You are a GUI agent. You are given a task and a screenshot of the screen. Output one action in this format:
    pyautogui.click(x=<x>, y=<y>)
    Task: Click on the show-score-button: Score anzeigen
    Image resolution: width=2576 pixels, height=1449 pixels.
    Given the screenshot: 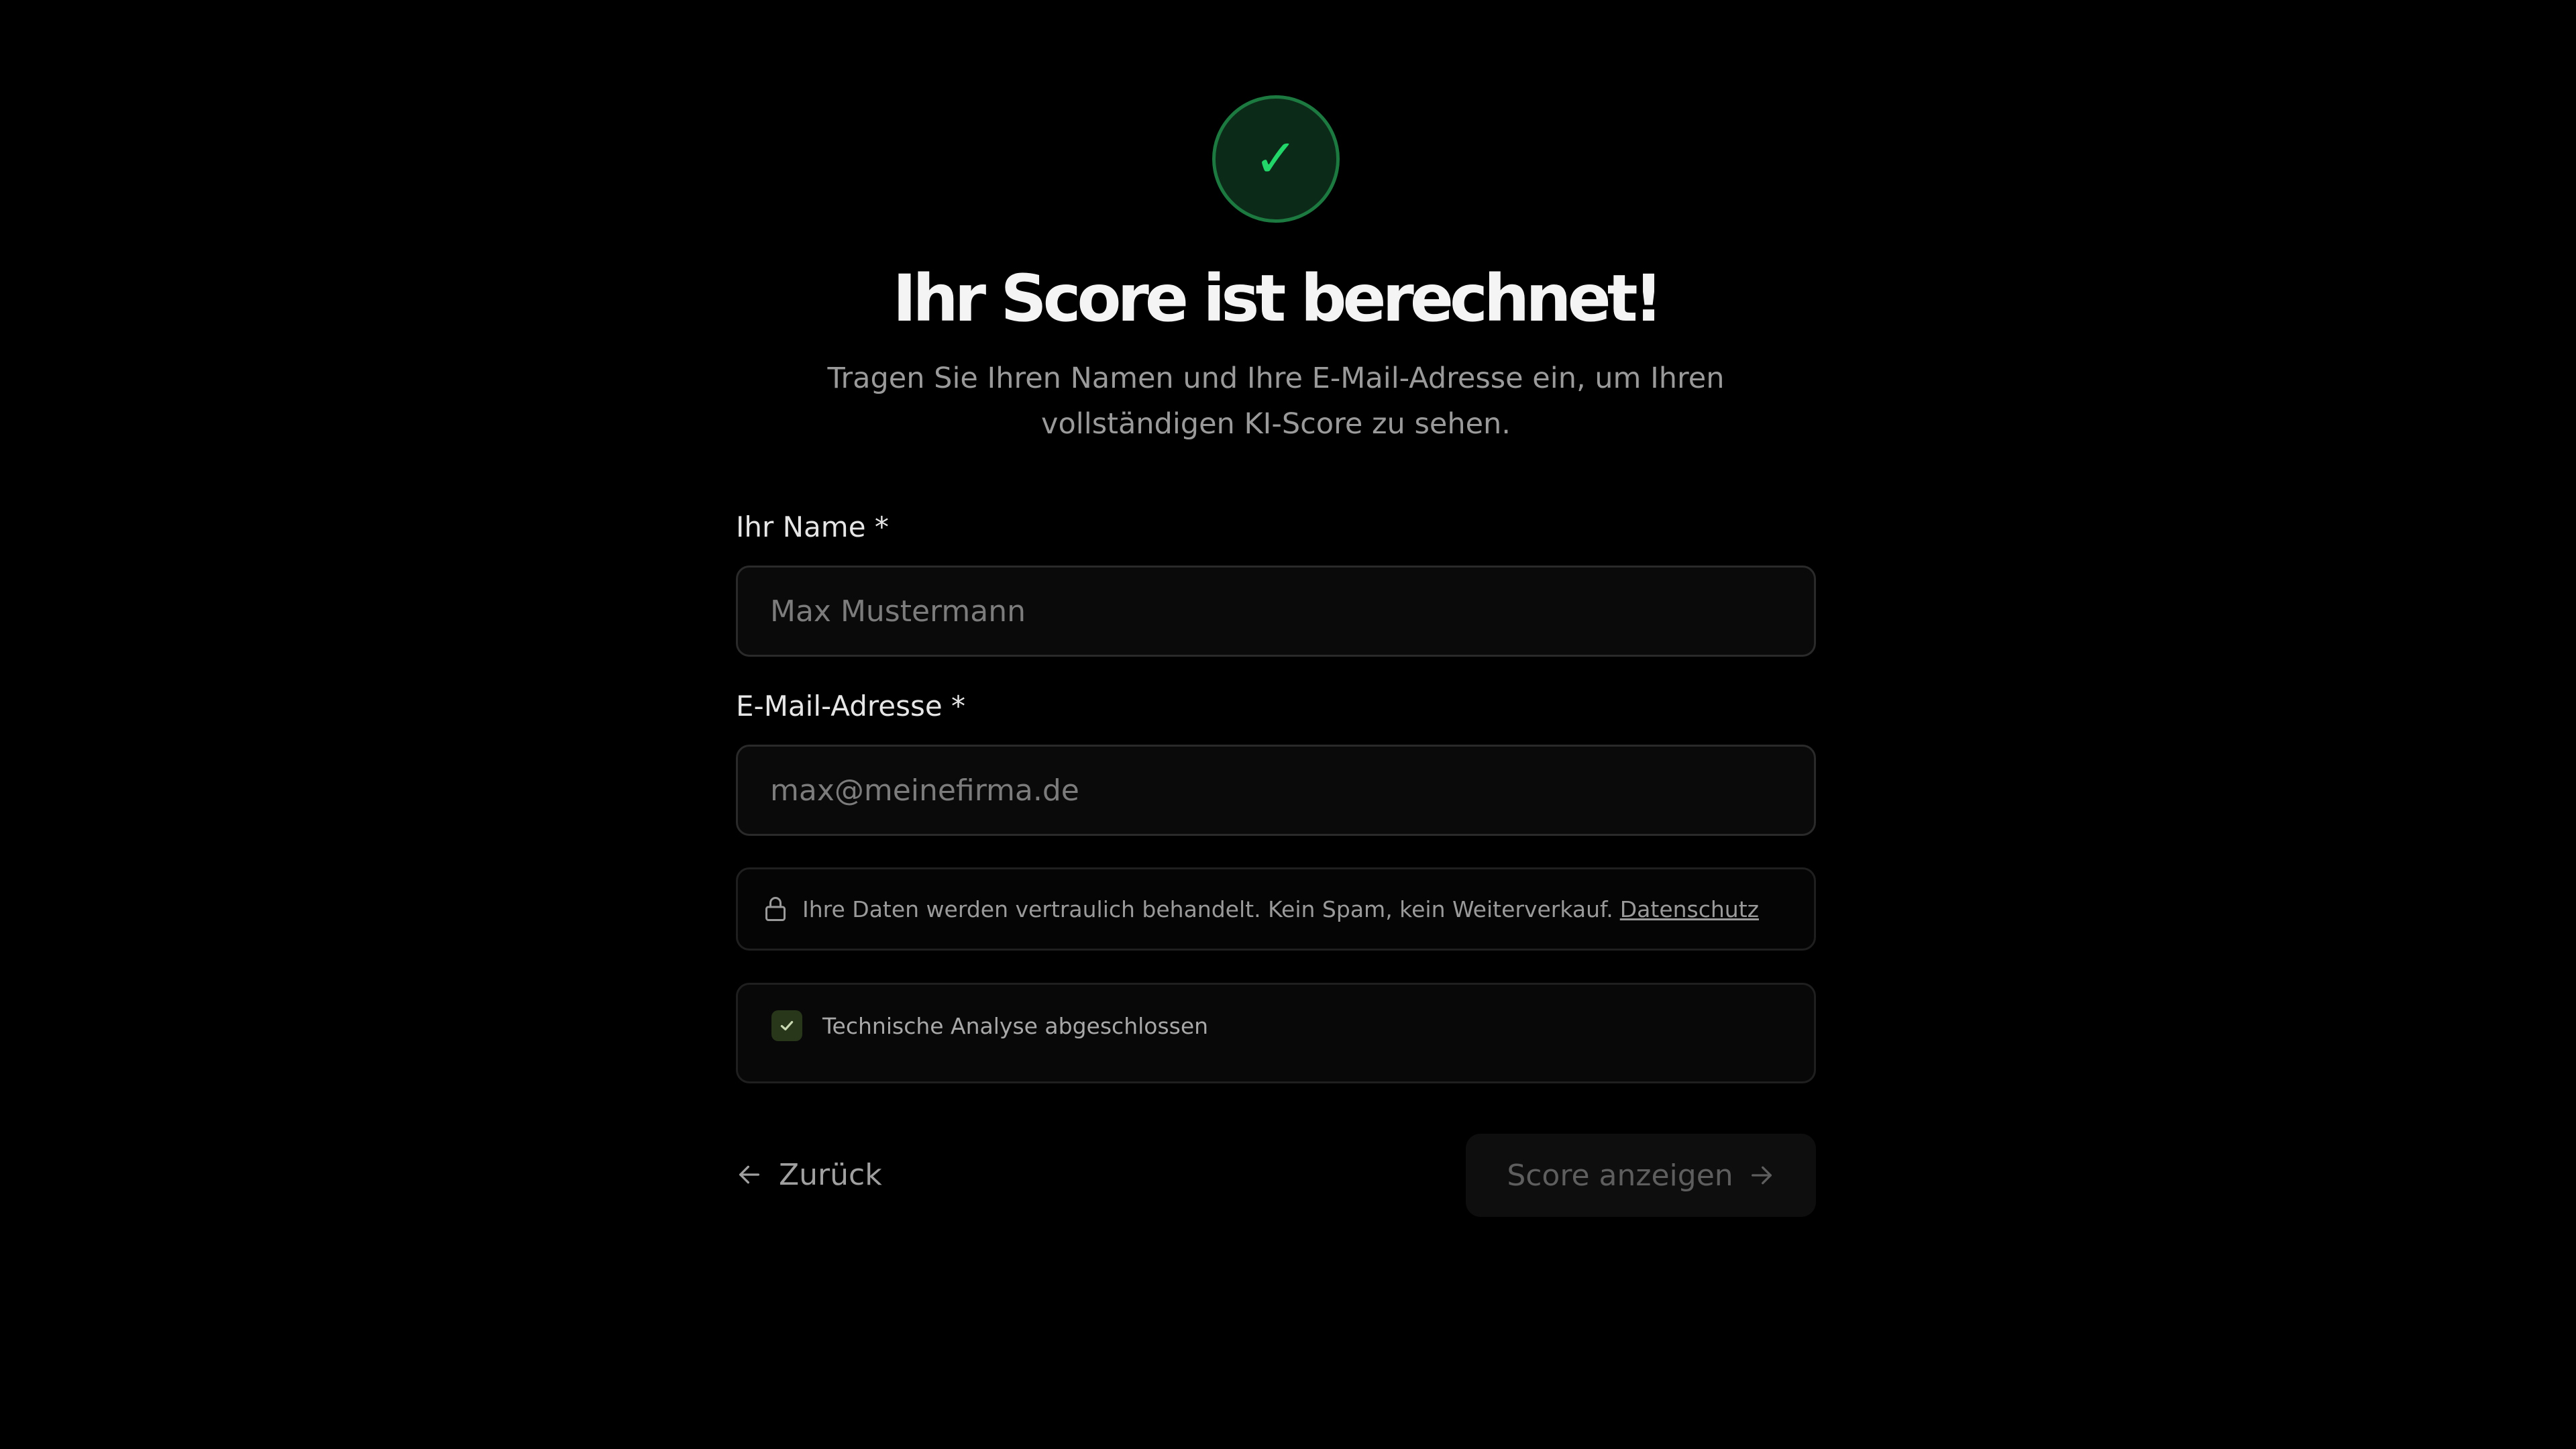 What is the action you would take?
    pyautogui.click(x=1641, y=1175)
    